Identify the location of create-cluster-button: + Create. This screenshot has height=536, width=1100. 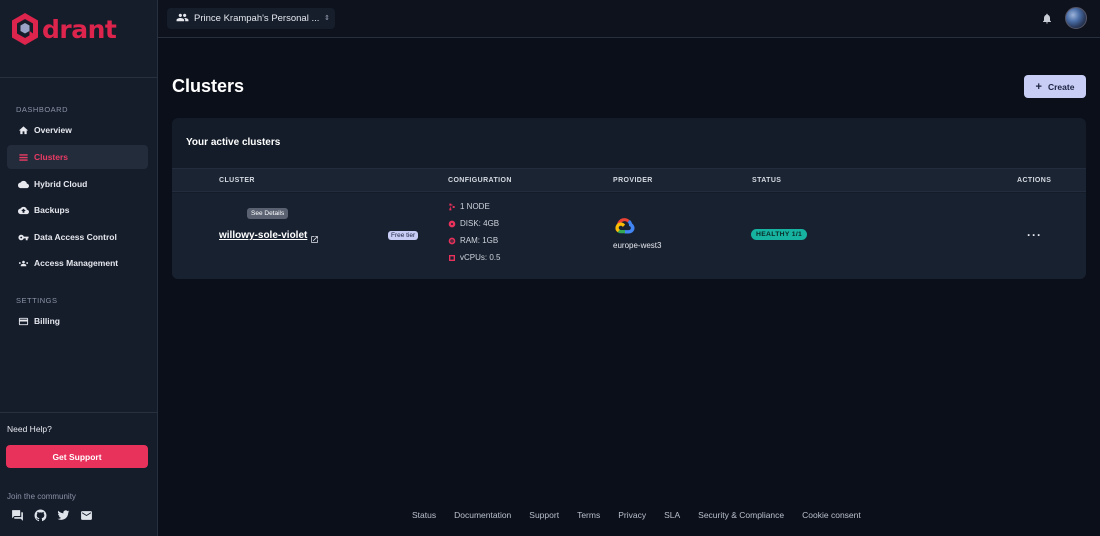
(1055, 86).